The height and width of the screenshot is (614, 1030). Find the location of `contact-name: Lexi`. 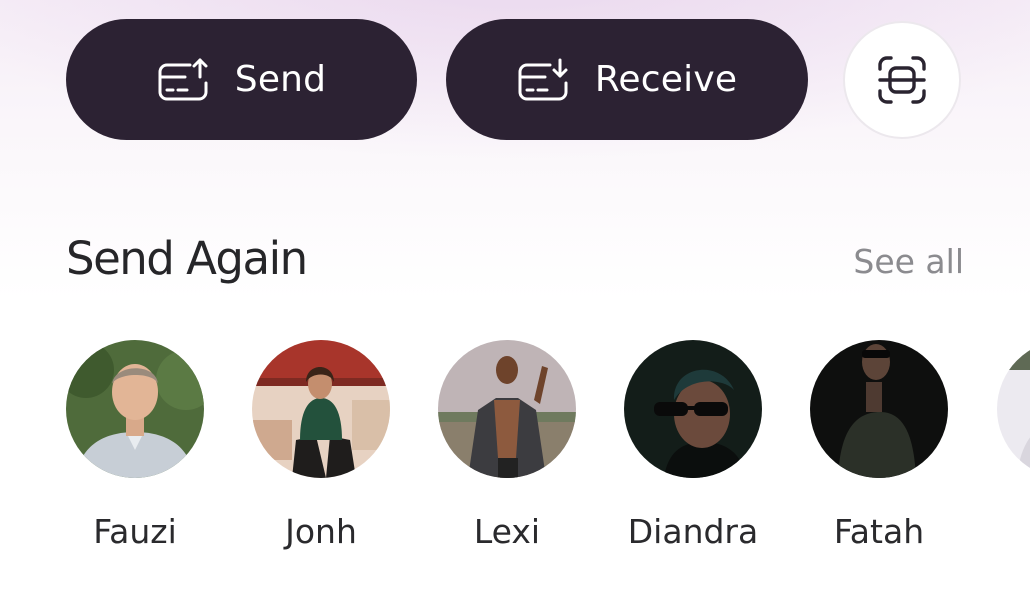

contact-name: Lexi is located at coordinates (507, 531).